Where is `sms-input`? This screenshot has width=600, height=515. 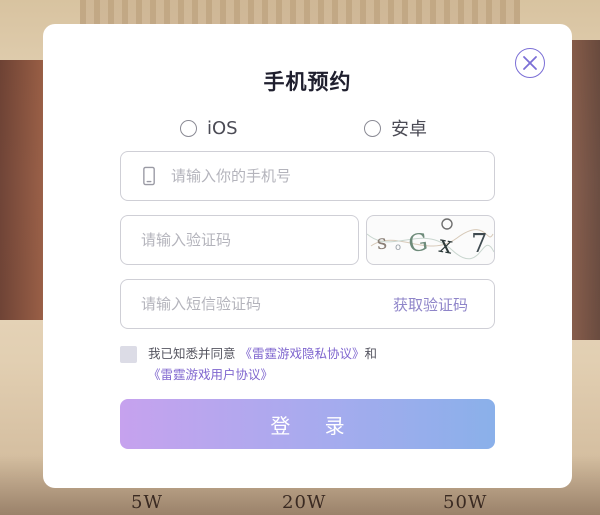 sms-input is located at coordinates (251, 304).